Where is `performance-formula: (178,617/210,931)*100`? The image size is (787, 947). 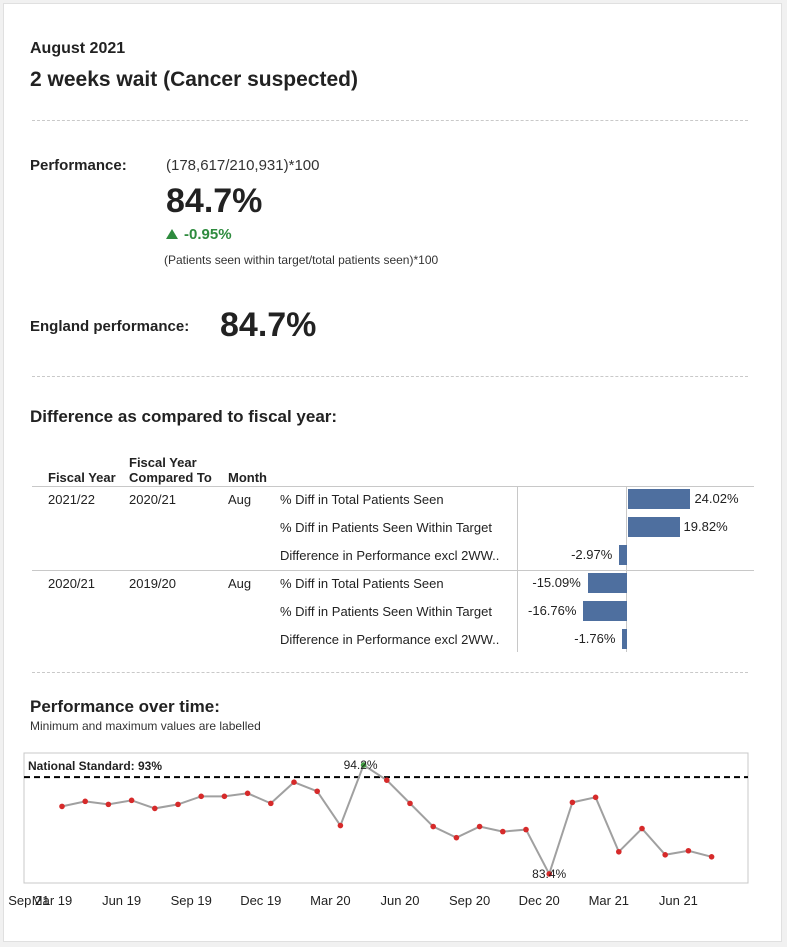
performance-formula: (178,617/210,931)*100 is located at coordinates (243, 165).